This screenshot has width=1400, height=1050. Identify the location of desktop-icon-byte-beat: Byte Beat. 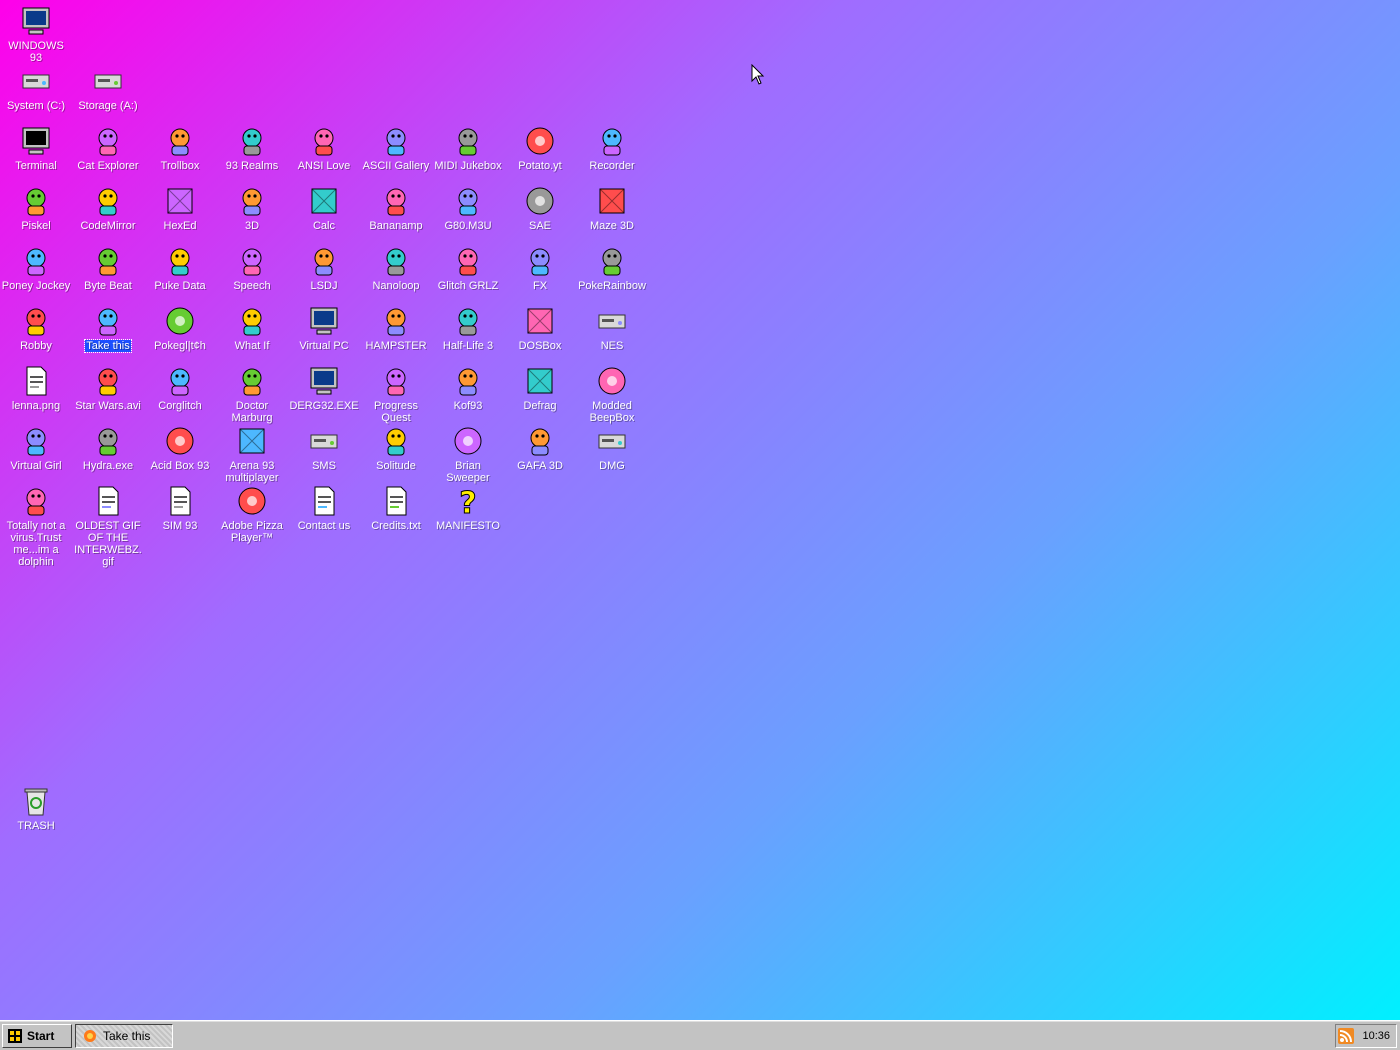
(108, 268).